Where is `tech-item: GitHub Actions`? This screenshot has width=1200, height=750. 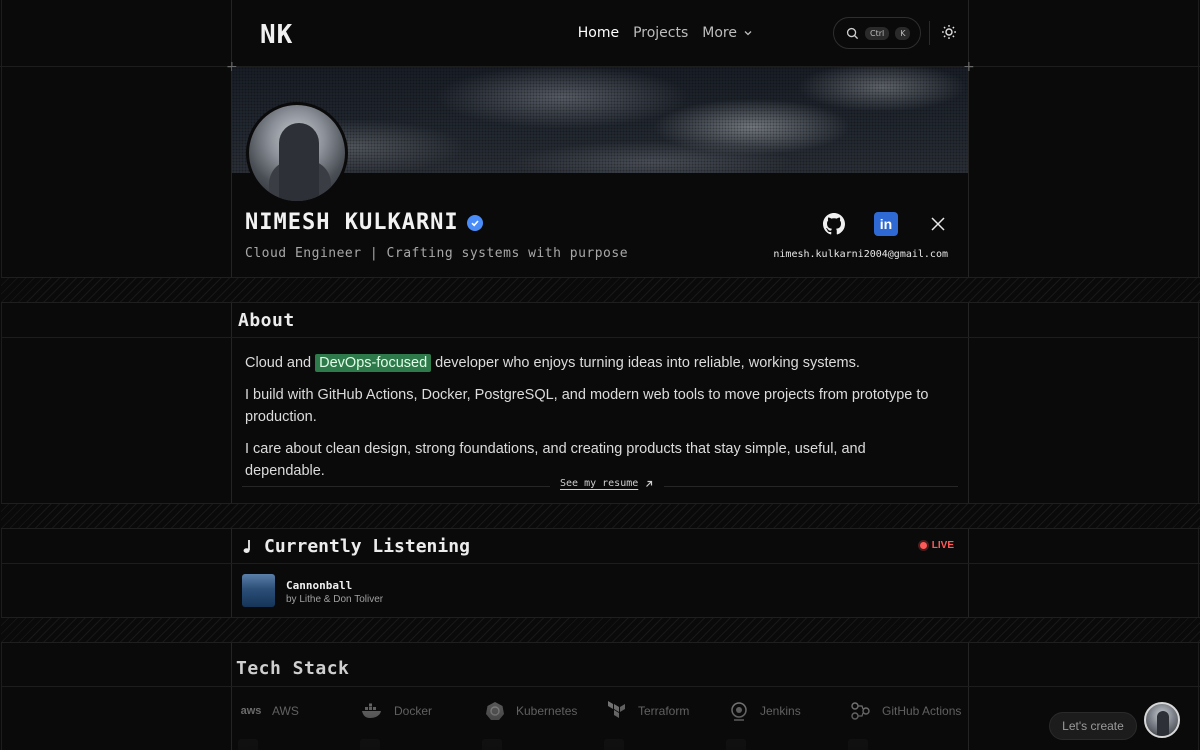 tech-item: GitHub Actions is located at coordinates (918, 711).